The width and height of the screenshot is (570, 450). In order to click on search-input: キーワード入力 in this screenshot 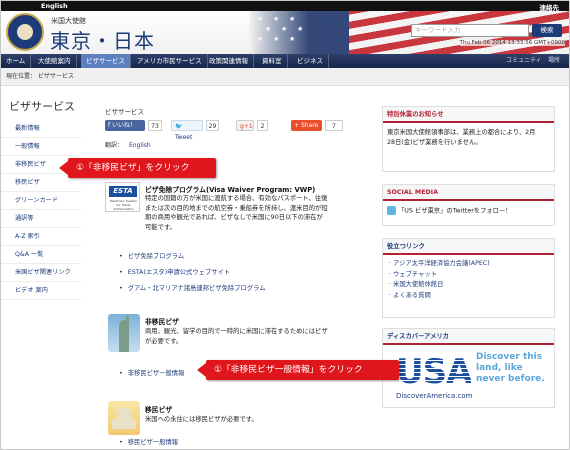, I will do `click(470, 30)`.